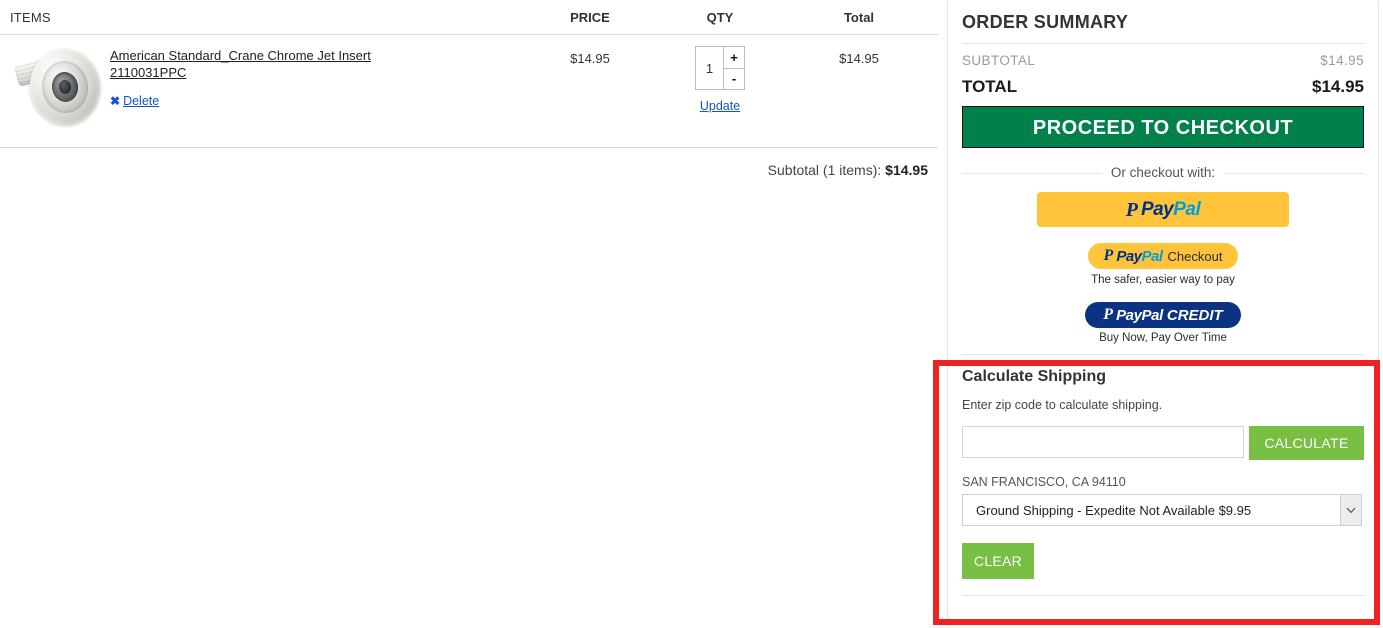 This screenshot has width=1383, height=628. I want to click on or-checkout-label: Or checkout with:, so click(1163, 172).